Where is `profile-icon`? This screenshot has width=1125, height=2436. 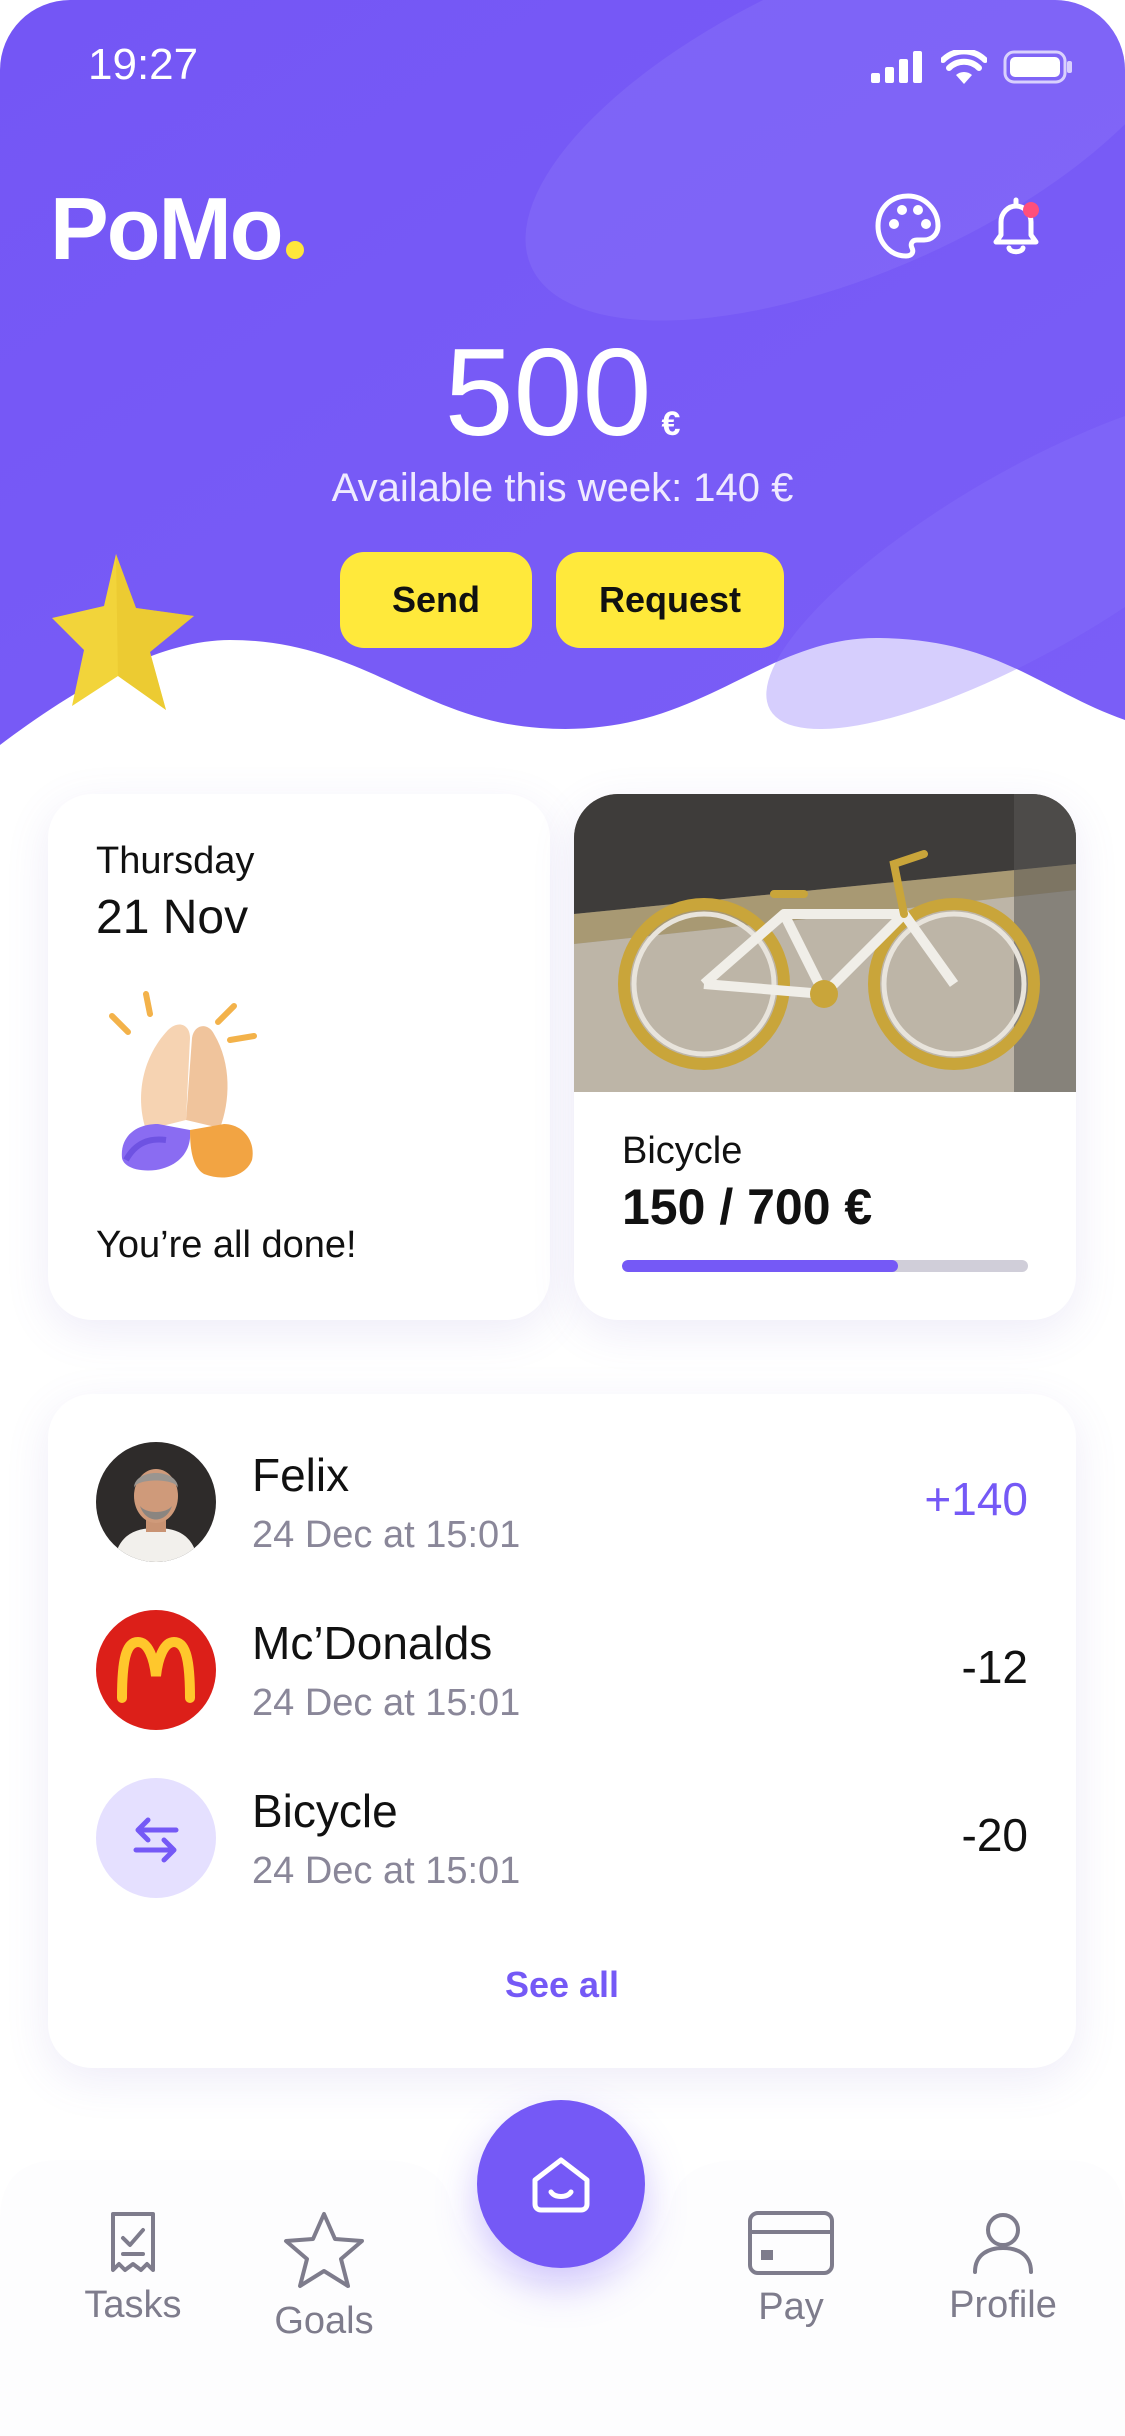
profile-icon is located at coordinates (1003, 2243).